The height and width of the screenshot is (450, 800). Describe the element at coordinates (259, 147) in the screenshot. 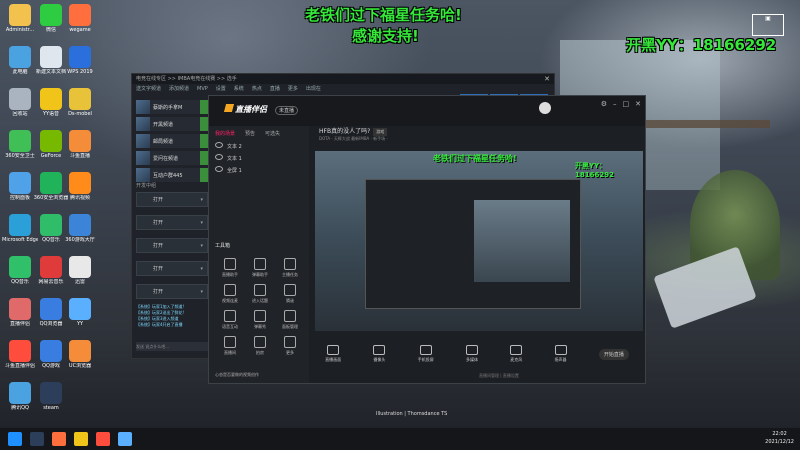

I see `scene-item: 文本 2` at that location.